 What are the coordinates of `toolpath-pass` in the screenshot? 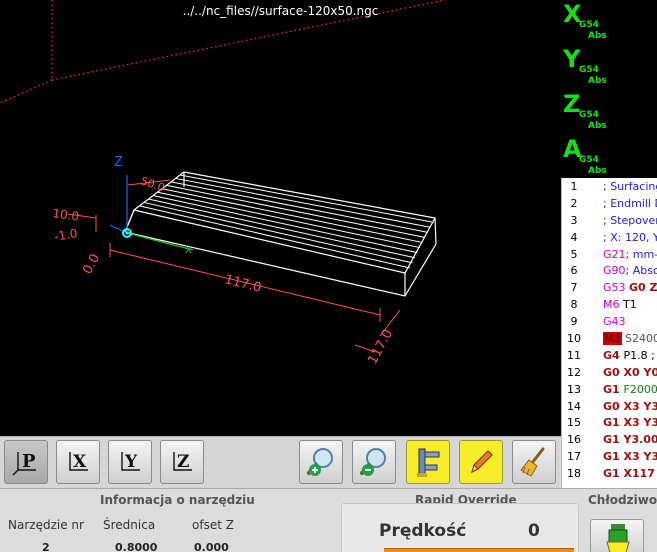 It's located at (299, 207).